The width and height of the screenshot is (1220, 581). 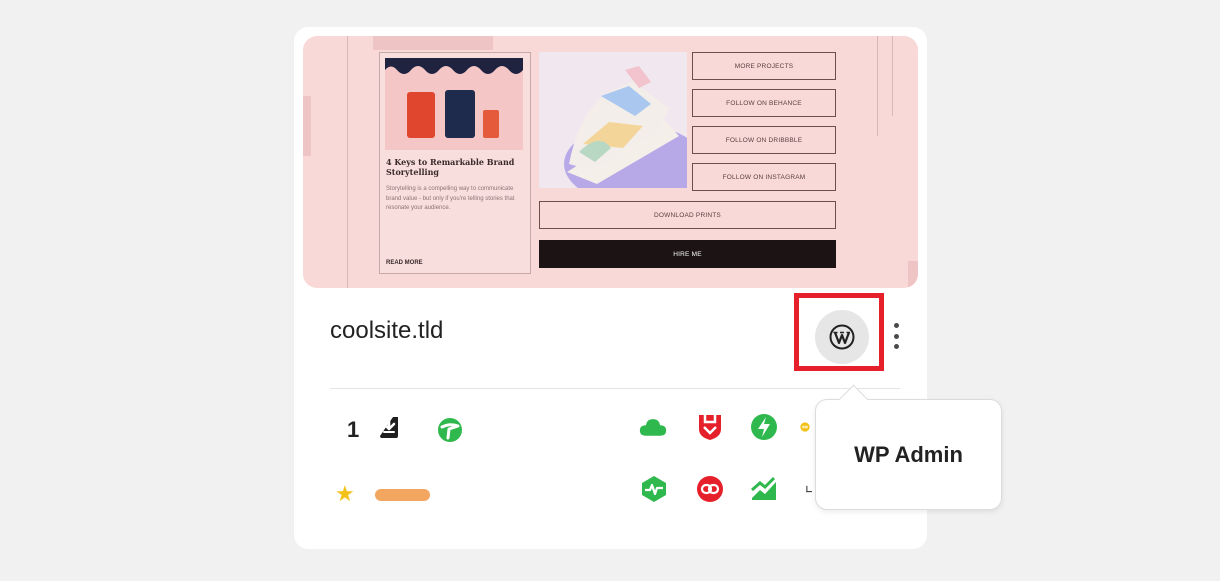 What do you see at coordinates (404, 263) in the screenshot?
I see `blog-read-more: READ MORE` at bounding box center [404, 263].